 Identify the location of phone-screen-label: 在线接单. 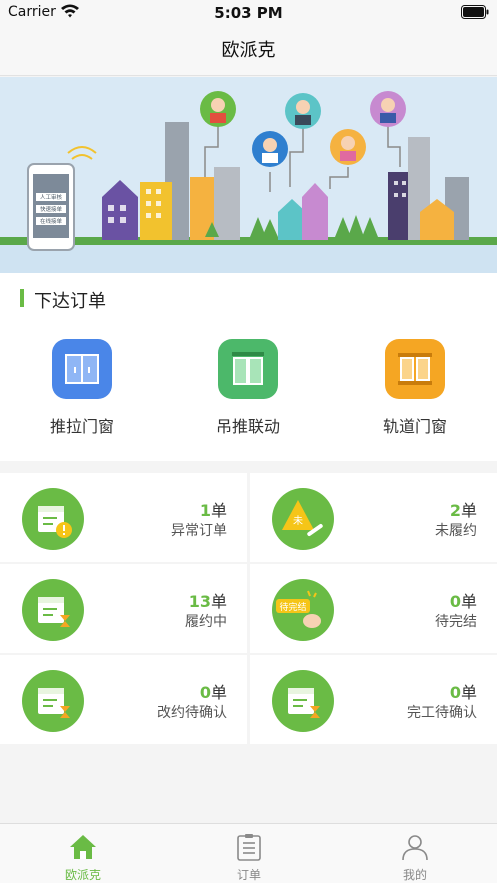
(51, 221).